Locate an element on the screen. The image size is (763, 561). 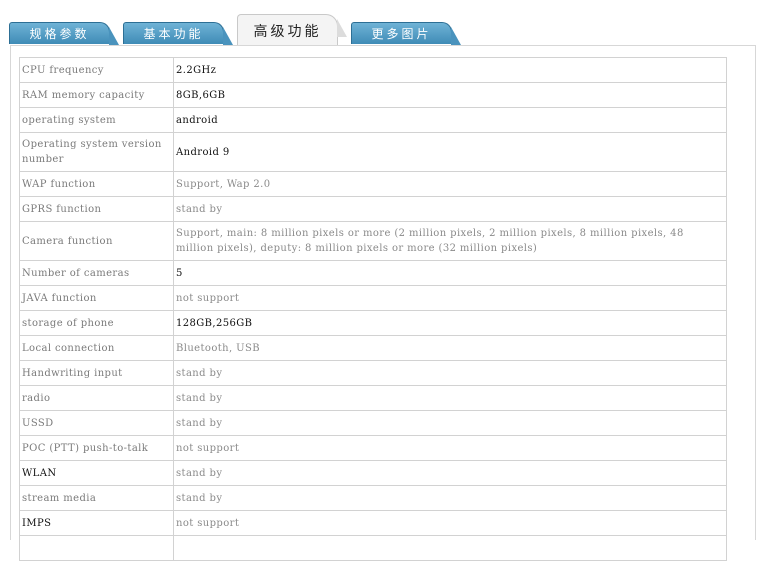
table-row: stream media stand by is located at coordinates (373, 498).